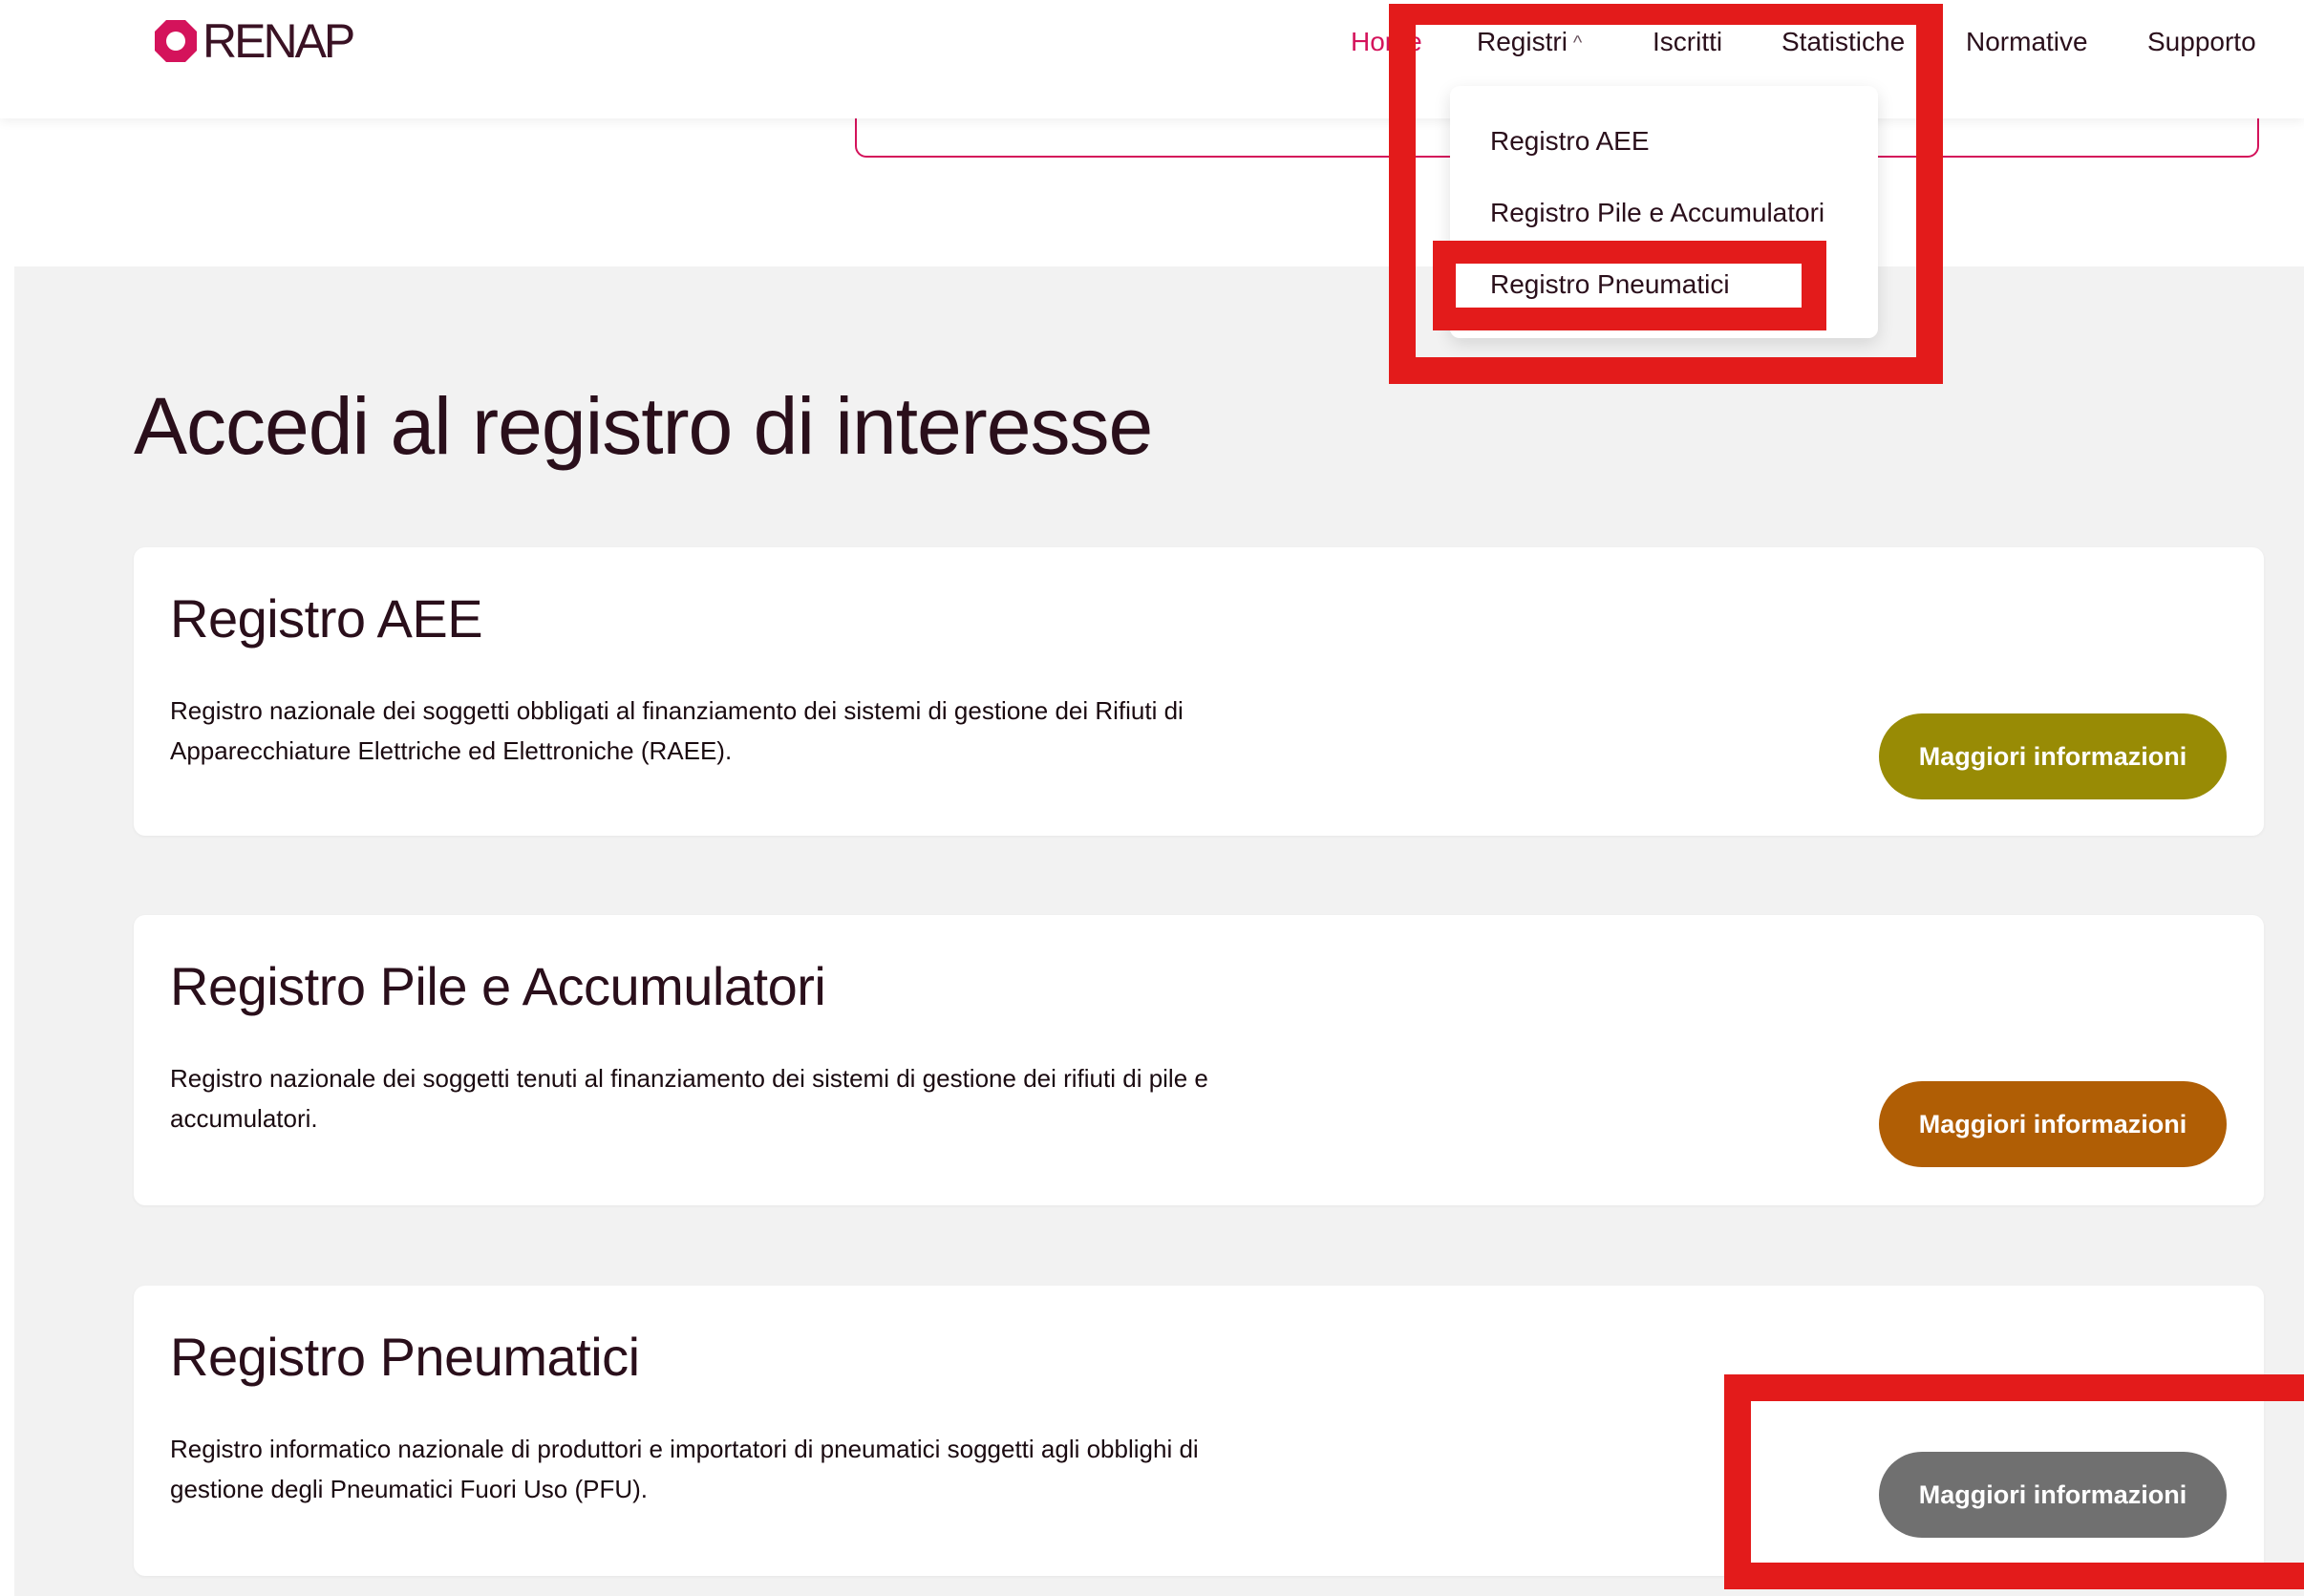 Image resolution: width=2304 pixels, height=1596 pixels. Describe the element at coordinates (2053, 1124) in the screenshot. I see `more-info-button-pile: Maggiori informazioni` at that location.